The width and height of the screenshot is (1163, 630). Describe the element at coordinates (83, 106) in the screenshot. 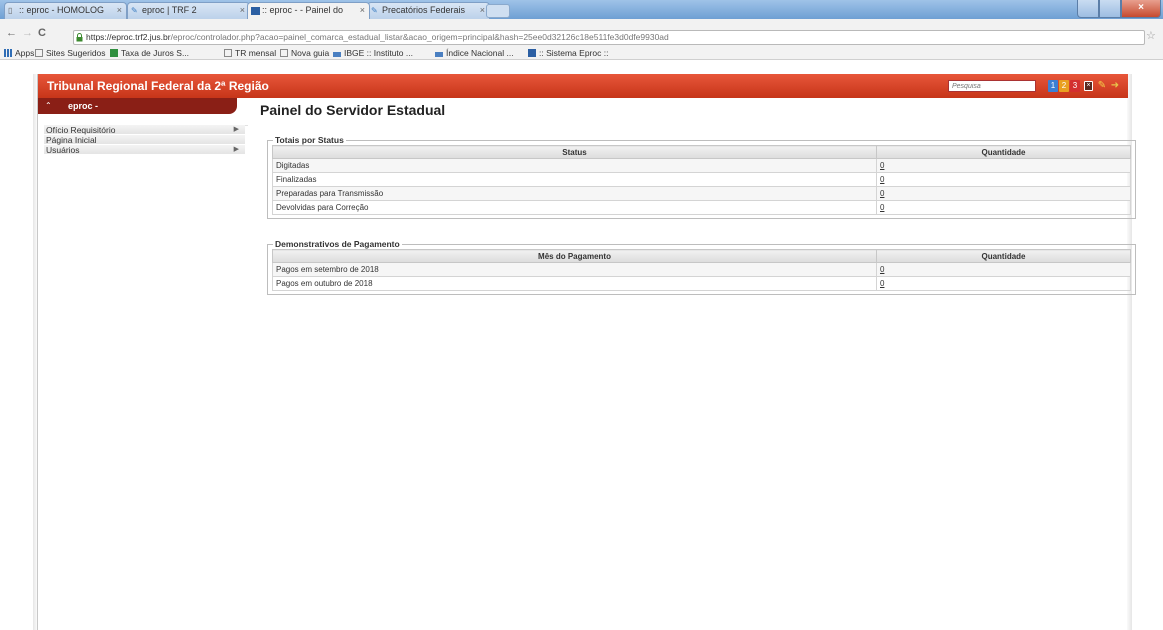

I see `sidebar-brand: eproc -` at that location.